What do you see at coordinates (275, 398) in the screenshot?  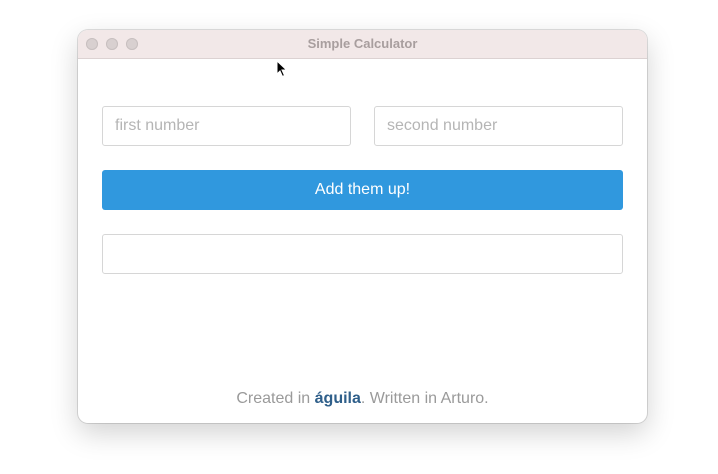 I see `footer-prefix: Created in` at bounding box center [275, 398].